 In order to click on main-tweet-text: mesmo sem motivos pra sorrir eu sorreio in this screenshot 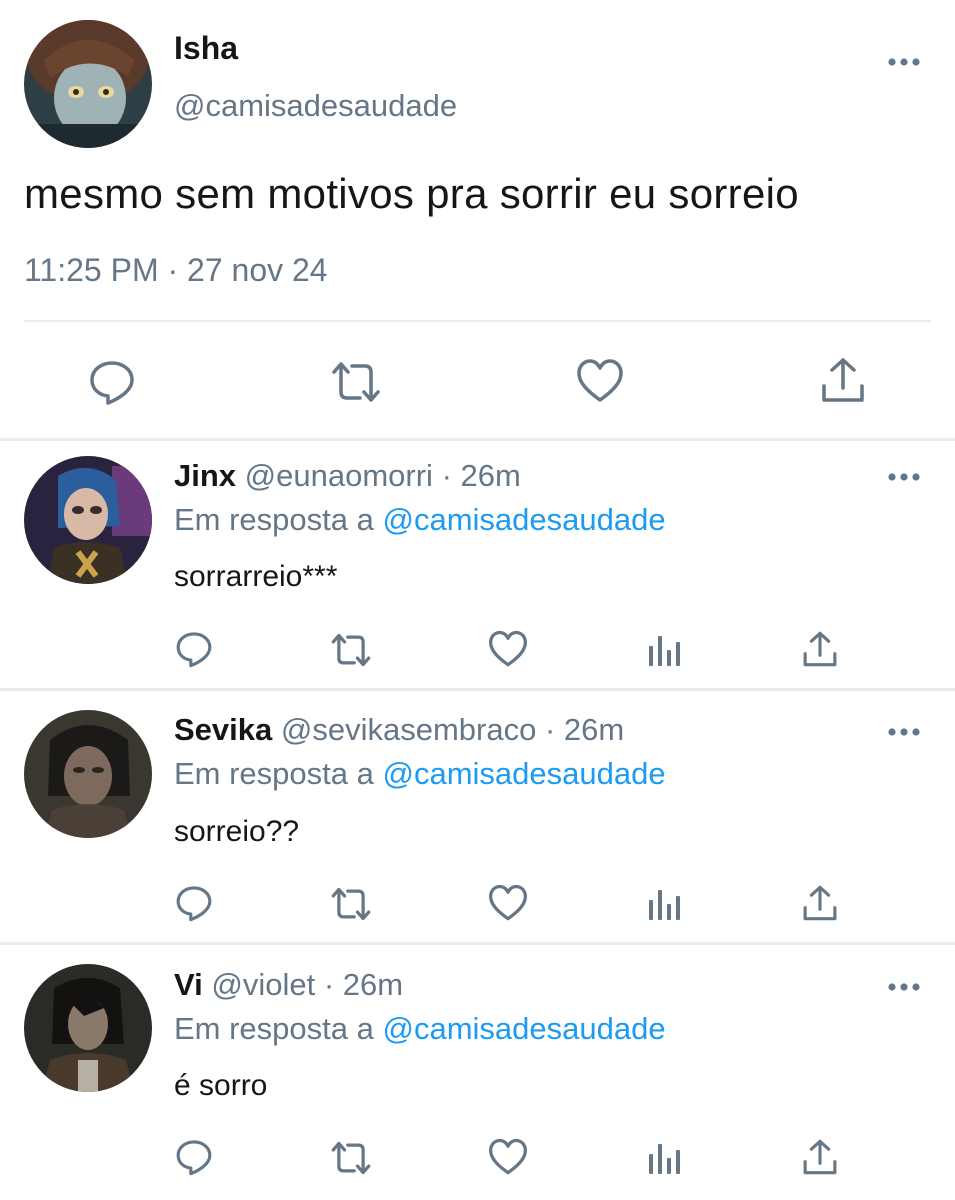, I will do `click(411, 193)`.